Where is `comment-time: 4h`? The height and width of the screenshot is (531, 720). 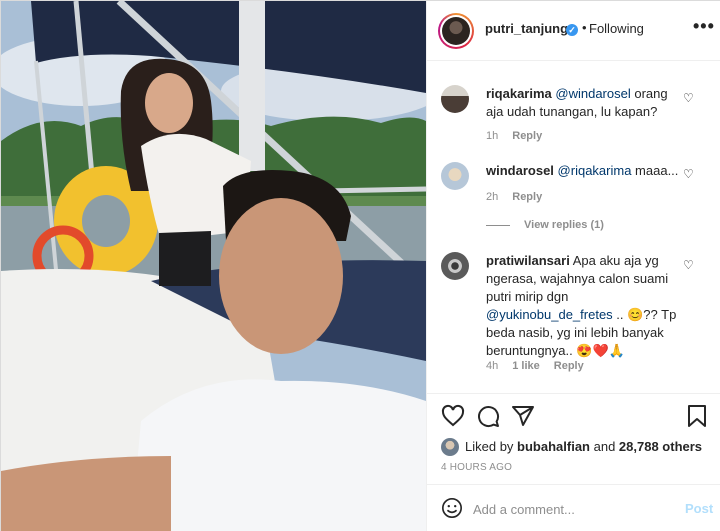 comment-time: 4h is located at coordinates (492, 366).